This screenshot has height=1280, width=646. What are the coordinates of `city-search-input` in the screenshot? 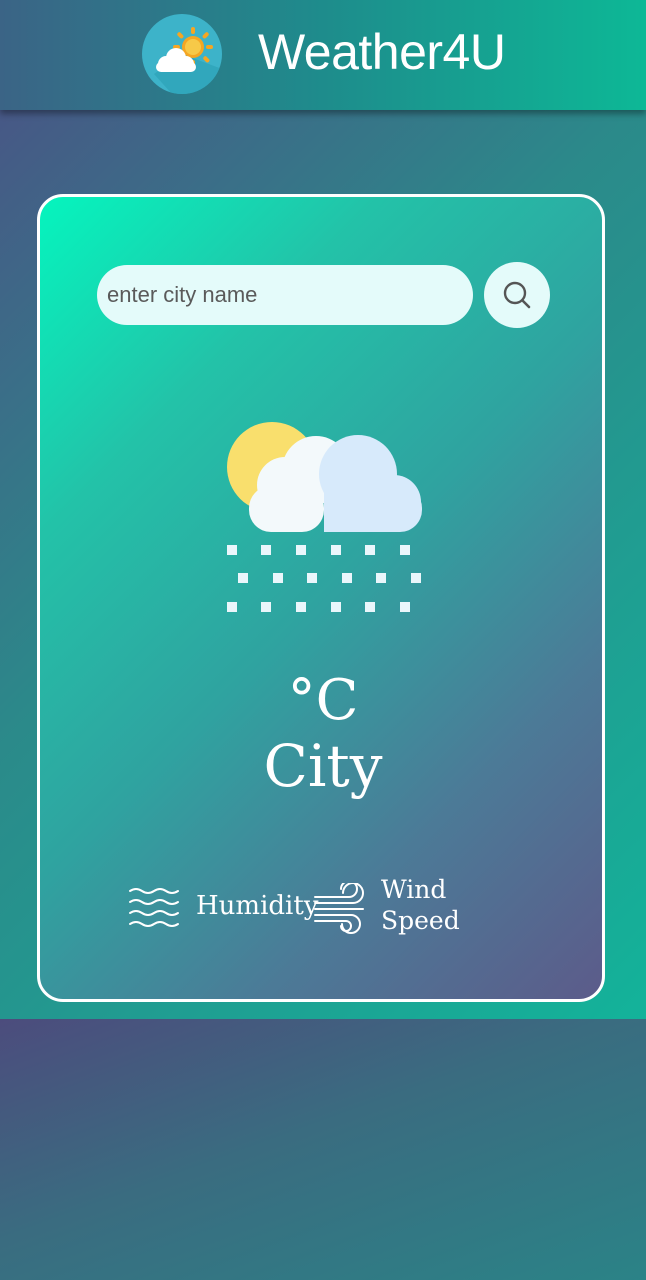 It's located at (285, 295).